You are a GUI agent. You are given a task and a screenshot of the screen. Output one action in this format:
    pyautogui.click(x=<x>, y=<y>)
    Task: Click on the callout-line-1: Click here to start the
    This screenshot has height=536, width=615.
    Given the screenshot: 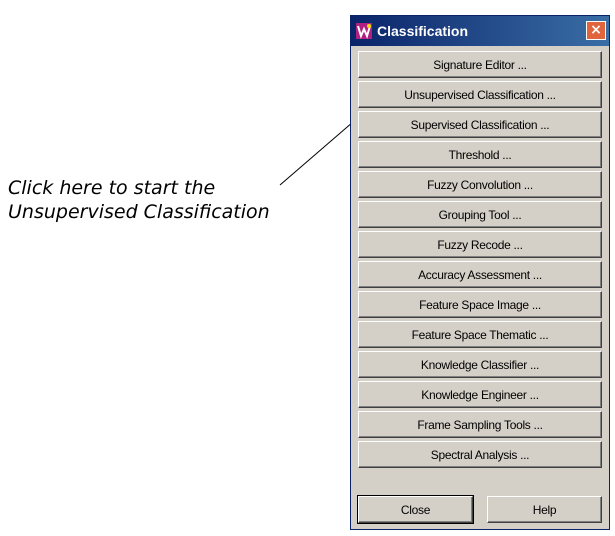 What is the action you would take?
    pyautogui.click(x=112, y=188)
    